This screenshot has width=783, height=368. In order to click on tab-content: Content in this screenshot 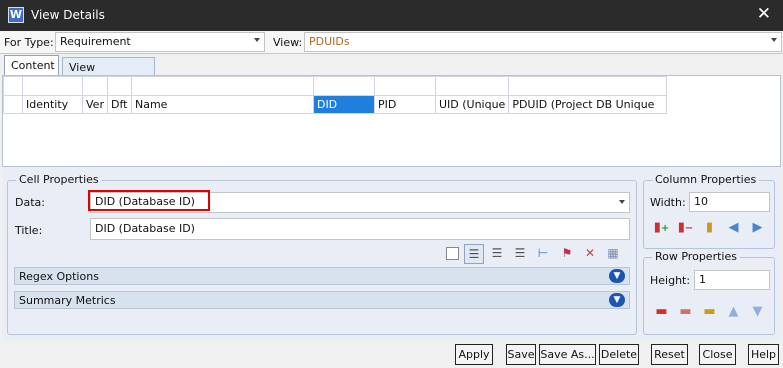, I will do `click(31, 65)`.